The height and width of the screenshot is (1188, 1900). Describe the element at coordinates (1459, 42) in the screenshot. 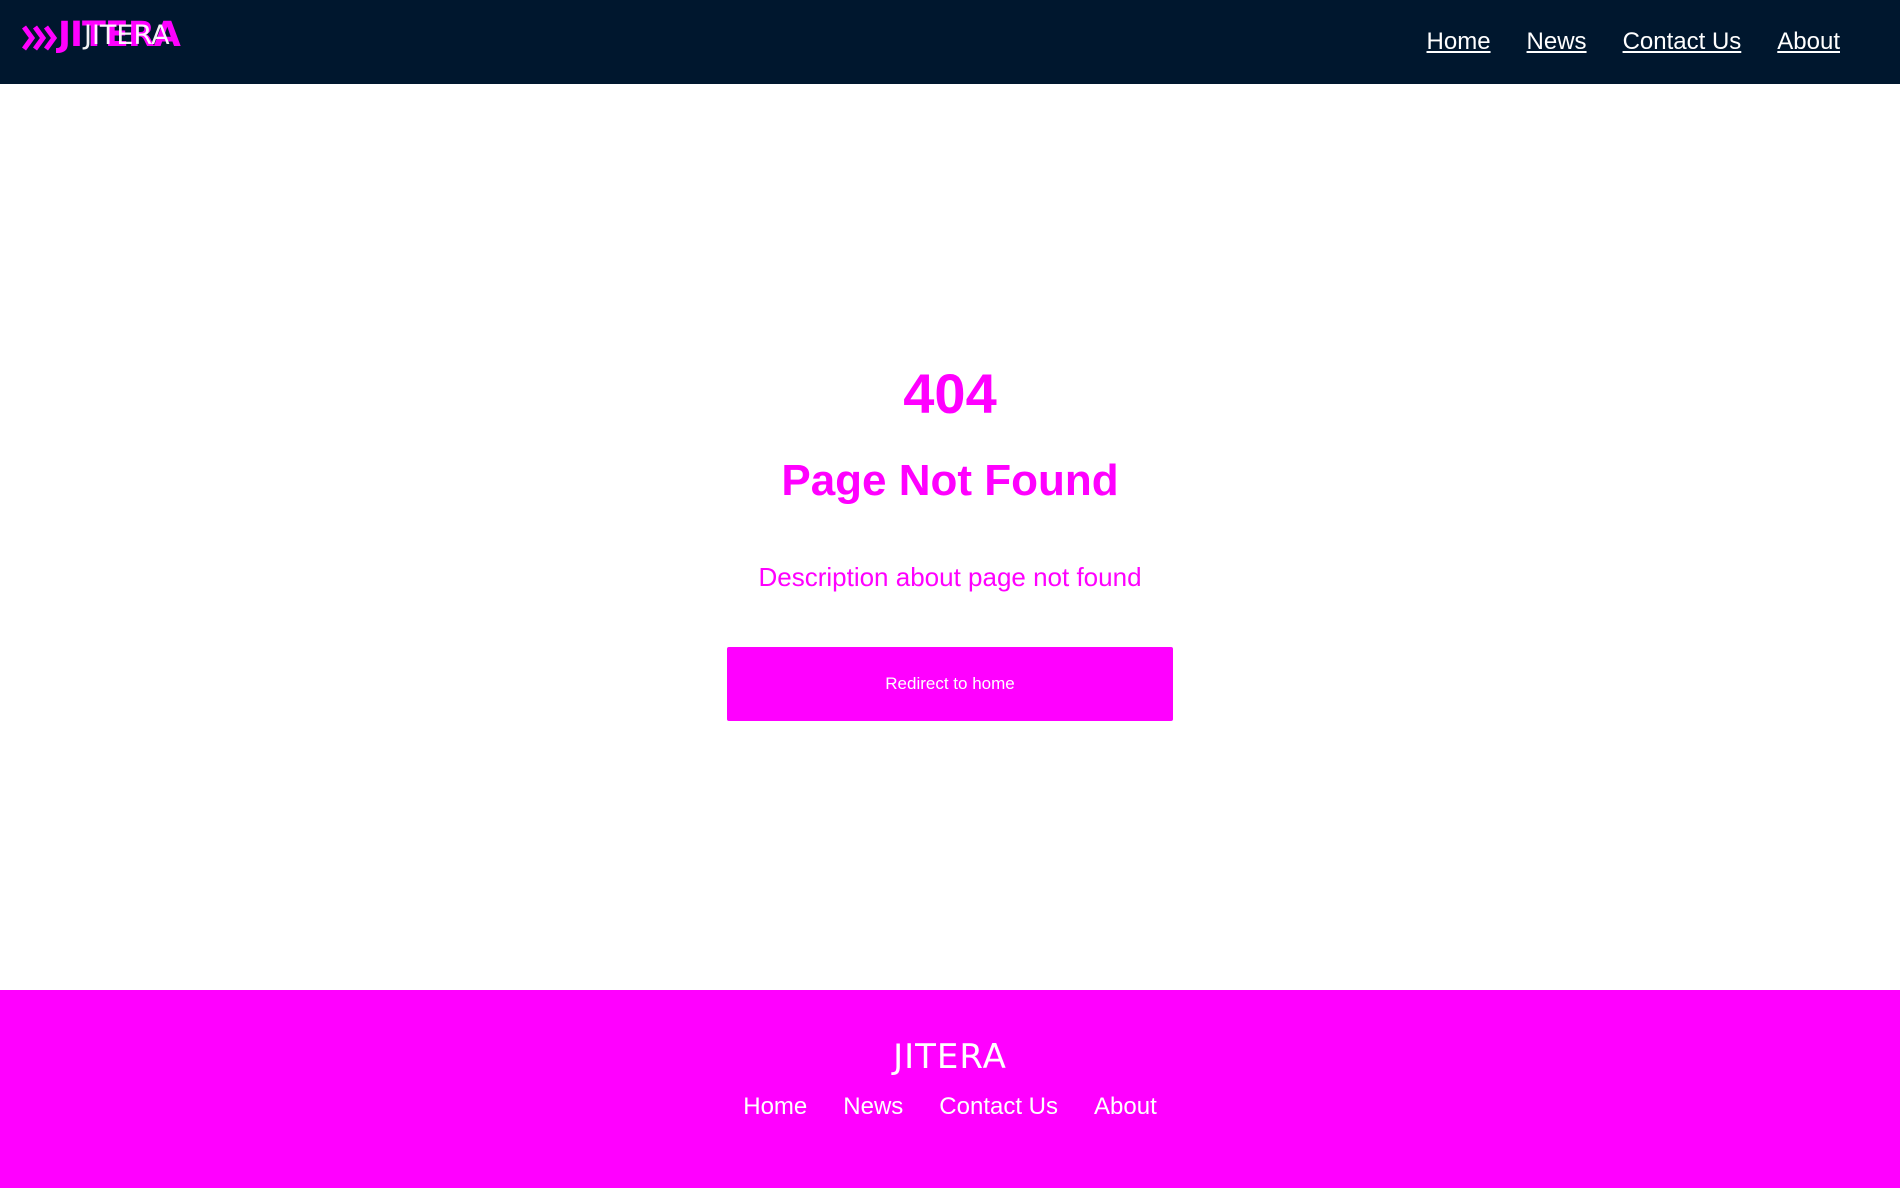

I see `nav-link-home: Home` at that location.